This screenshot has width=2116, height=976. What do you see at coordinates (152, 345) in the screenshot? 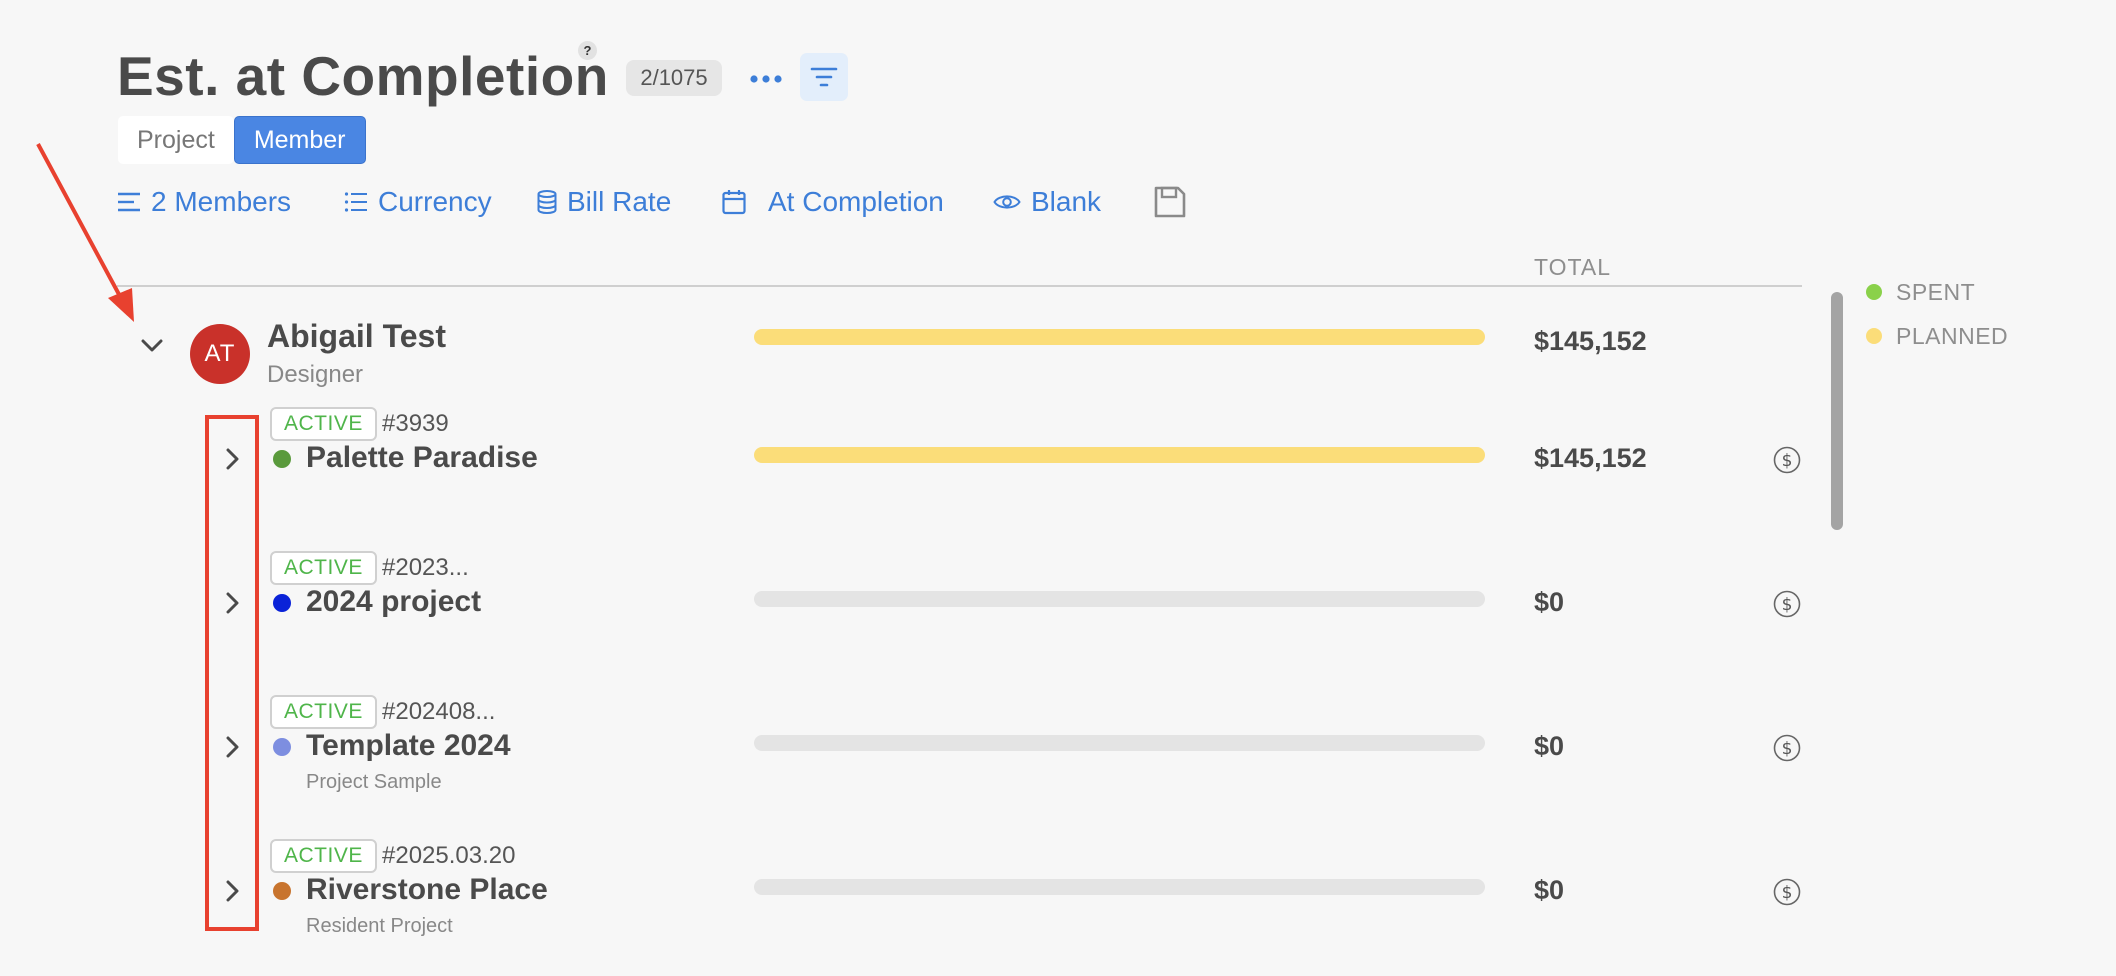
I see `chevron-down-icon` at bounding box center [152, 345].